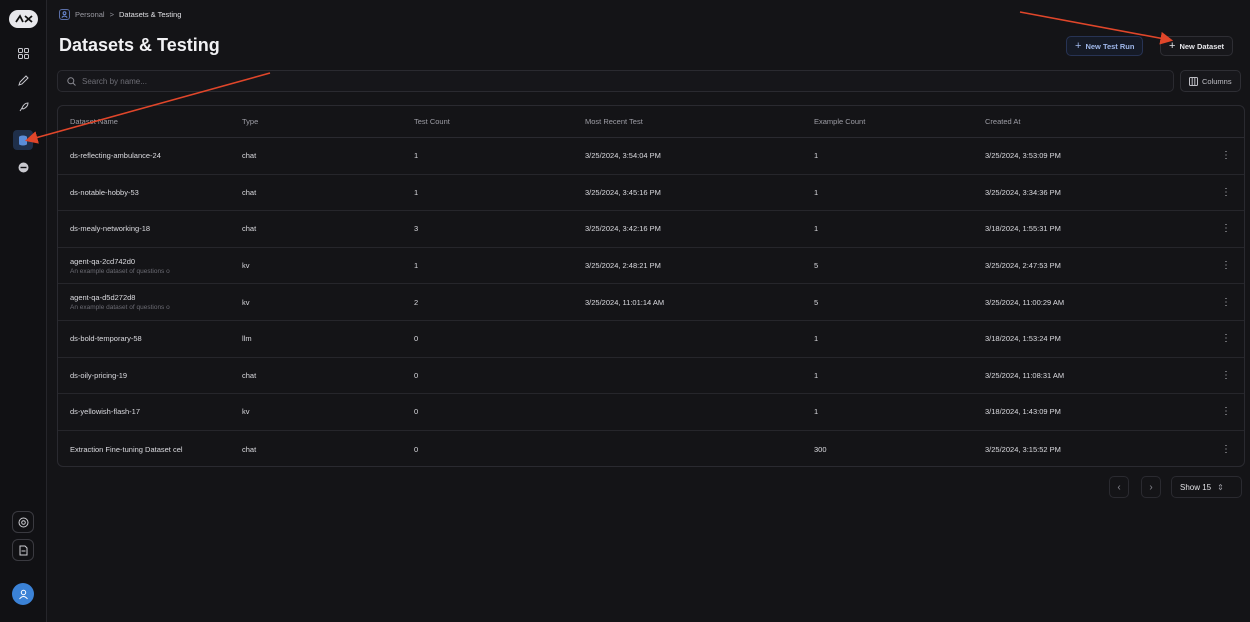 The height and width of the screenshot is (622, 1250). I want to click on columns-icon, so click(1193, 81).